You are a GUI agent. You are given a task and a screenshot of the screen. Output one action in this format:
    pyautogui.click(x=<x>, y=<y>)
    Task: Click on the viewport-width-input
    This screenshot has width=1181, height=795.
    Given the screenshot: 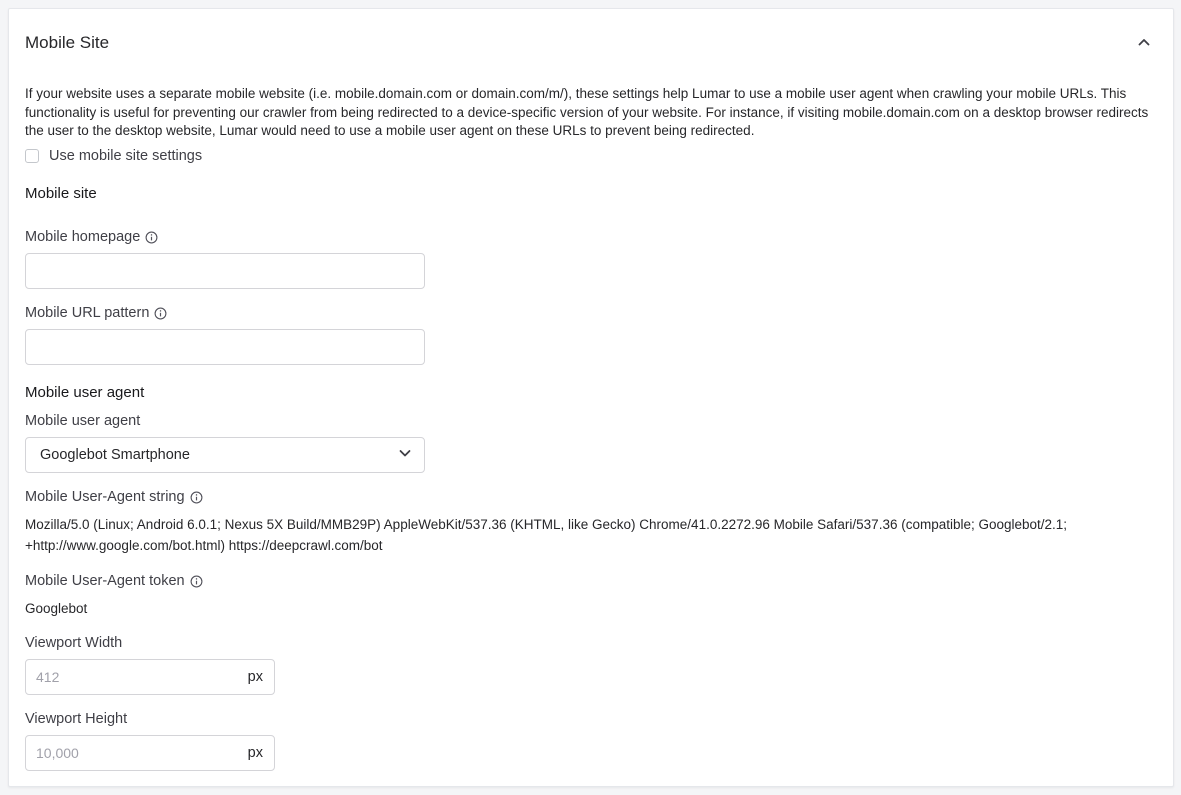 What is the action you would take?
    pyautogui.click(x=137, y=677)
    